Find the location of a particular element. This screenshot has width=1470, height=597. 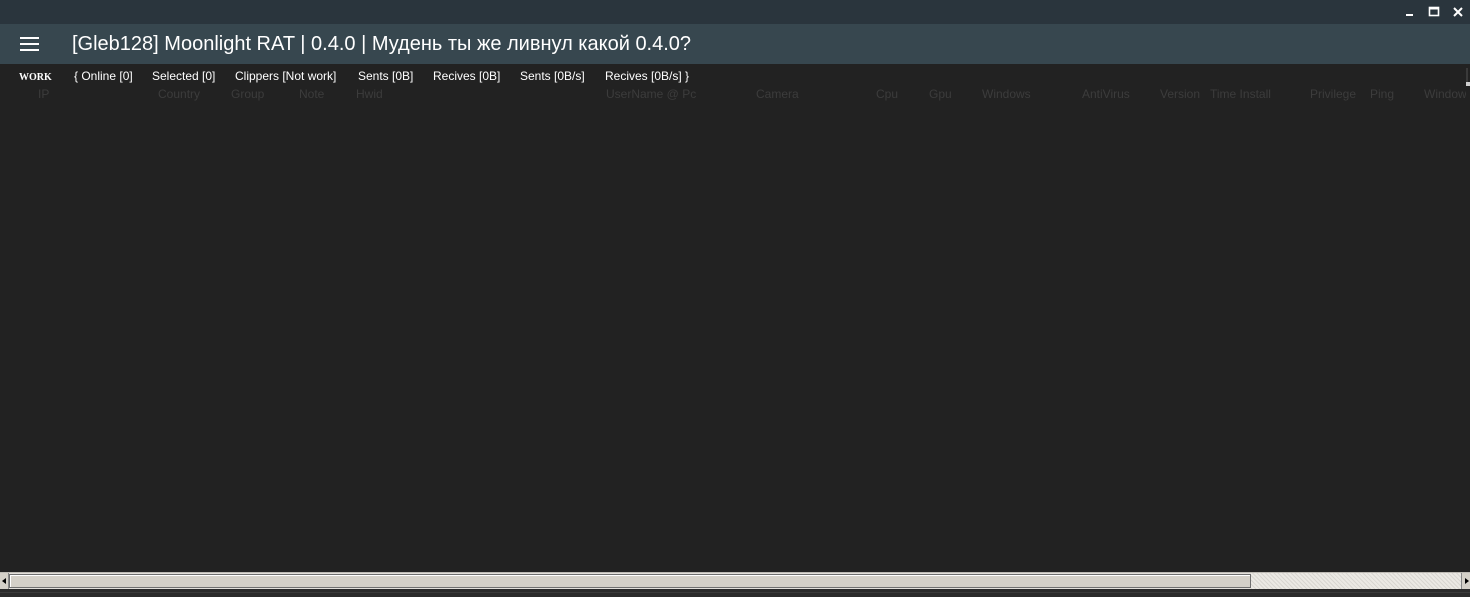

column-header-version: Version is located at coordinates (1180, 94).